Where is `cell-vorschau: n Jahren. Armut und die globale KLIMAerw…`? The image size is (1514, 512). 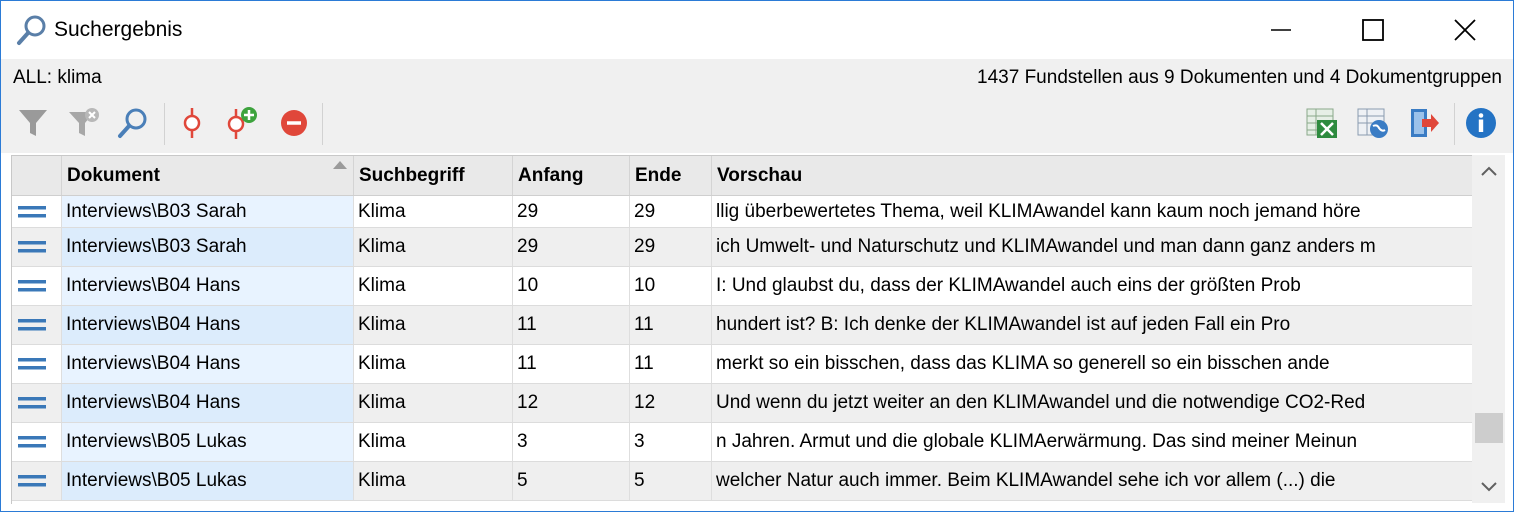 cell-vorschau: n Jahren. Armut und die globale KLIMAerw… is located at coordinates (1092, 442).